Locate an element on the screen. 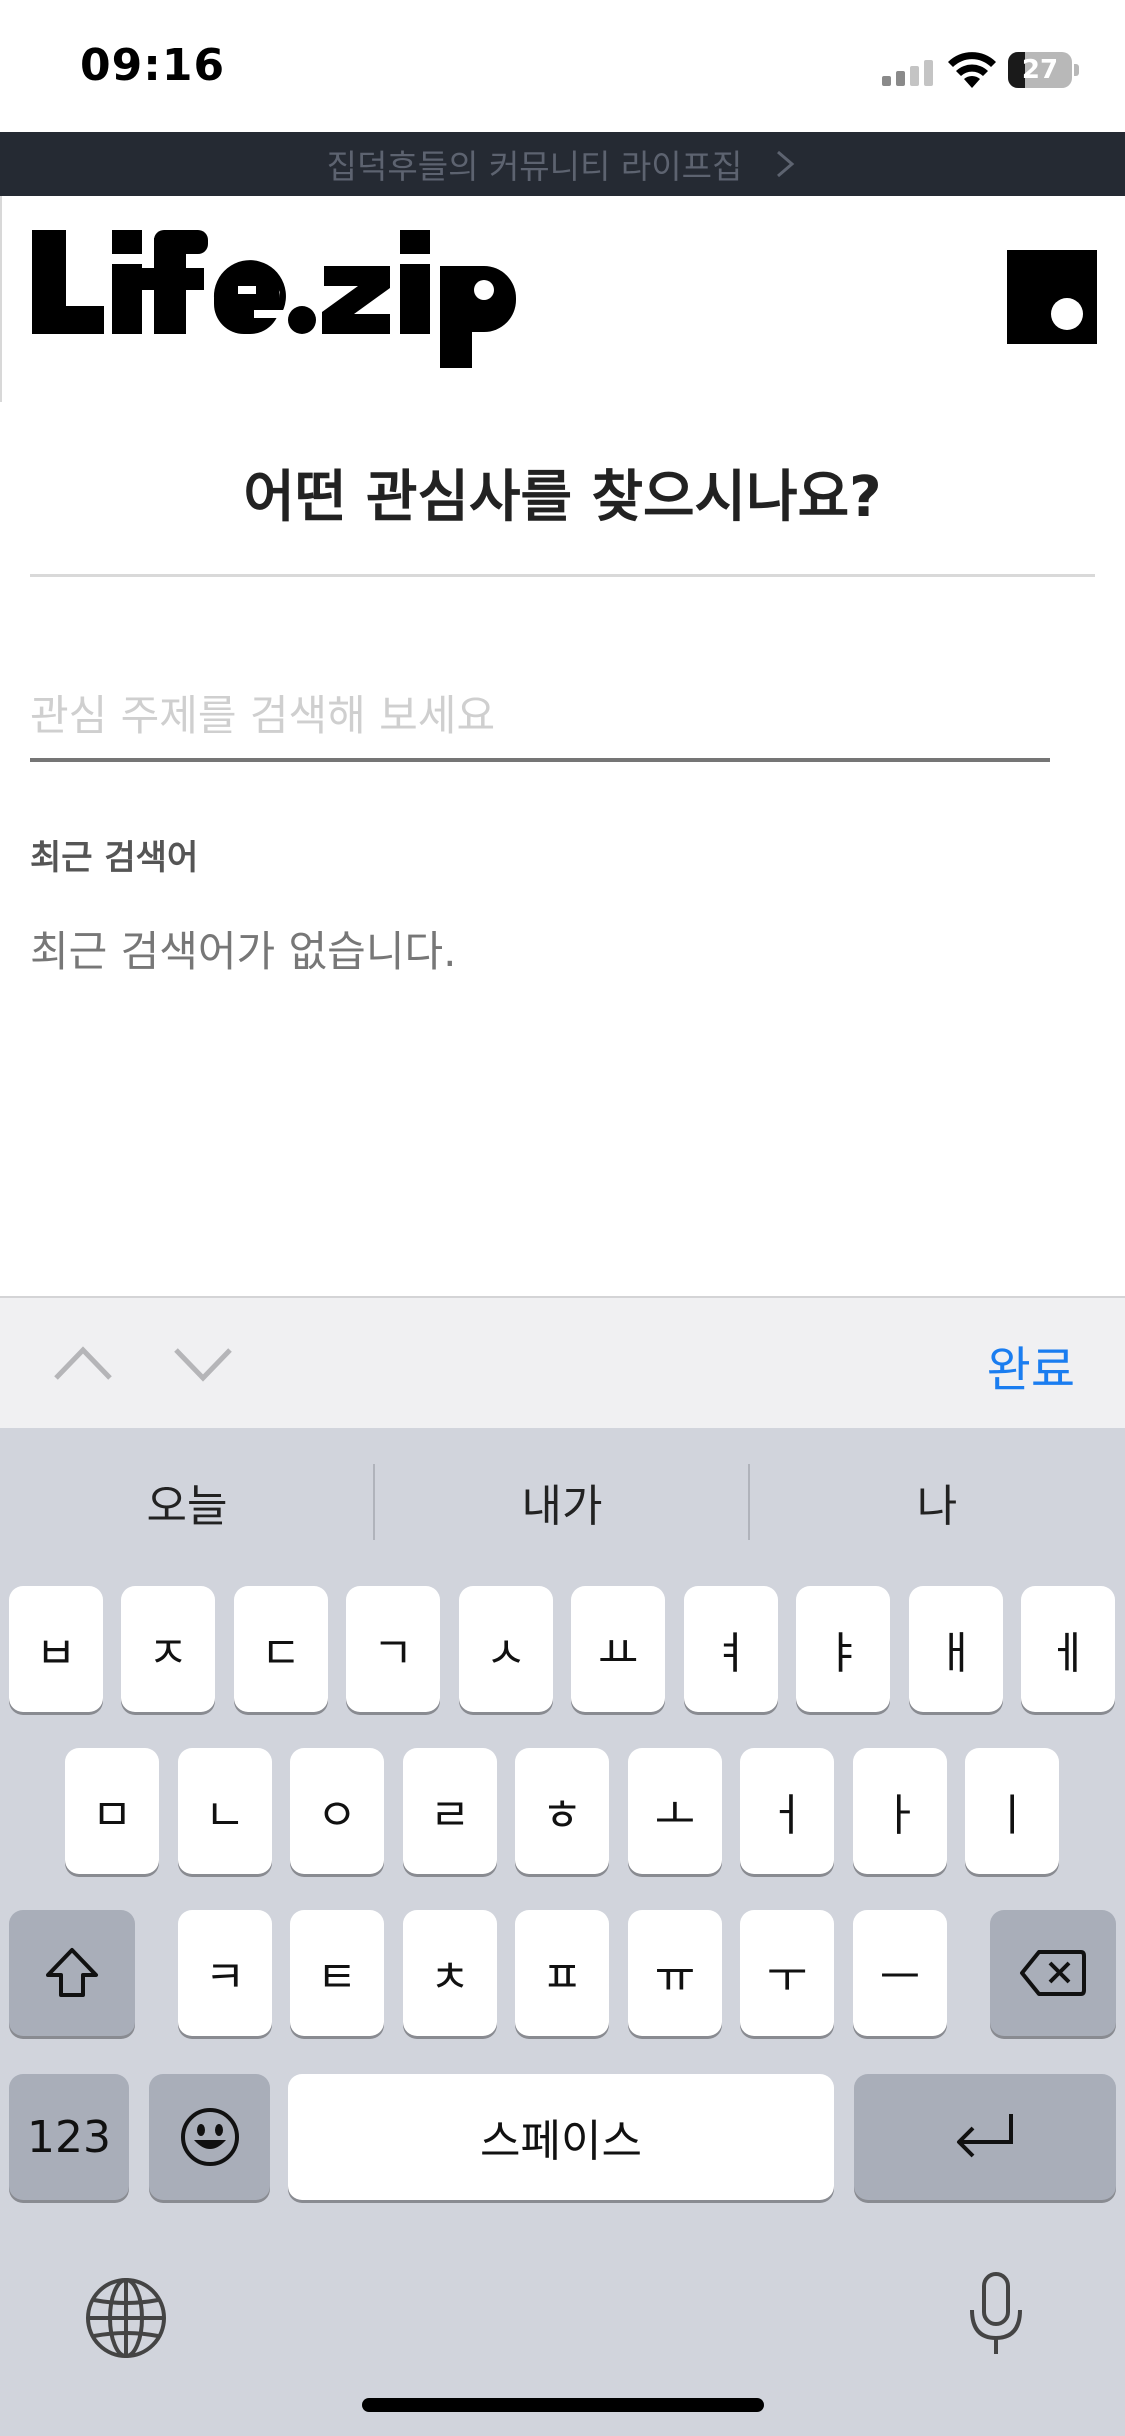 The image size is (1125, 2436). key-letter: ㅔ is located at coordinates (1068, 1649).